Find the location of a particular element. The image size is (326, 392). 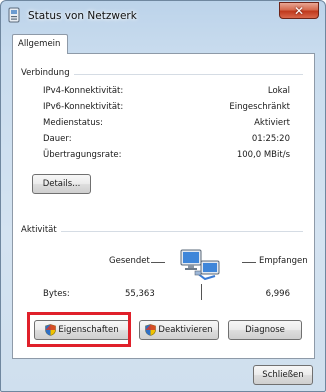

speed-label: Übertragungsrate: is located at coordinates (82, 155).